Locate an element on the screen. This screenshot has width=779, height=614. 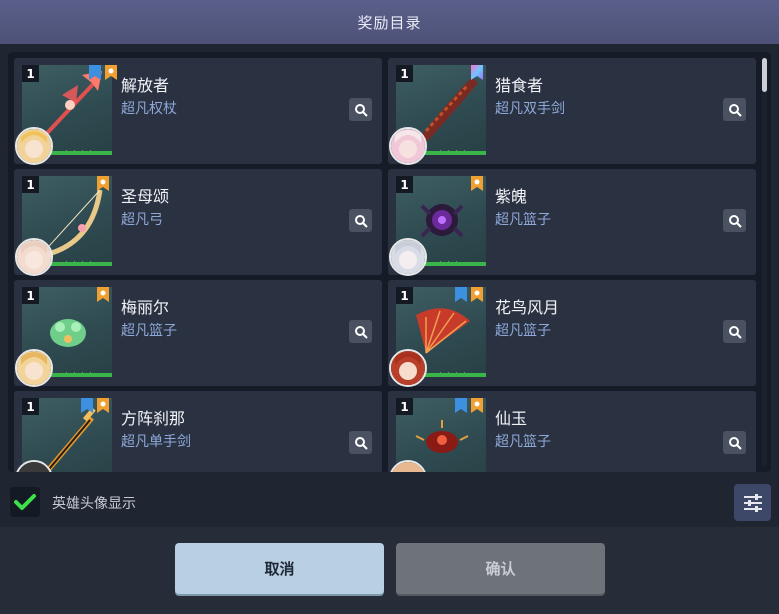
item-type: 超凡权杖 is located at coordinates (149, 109).